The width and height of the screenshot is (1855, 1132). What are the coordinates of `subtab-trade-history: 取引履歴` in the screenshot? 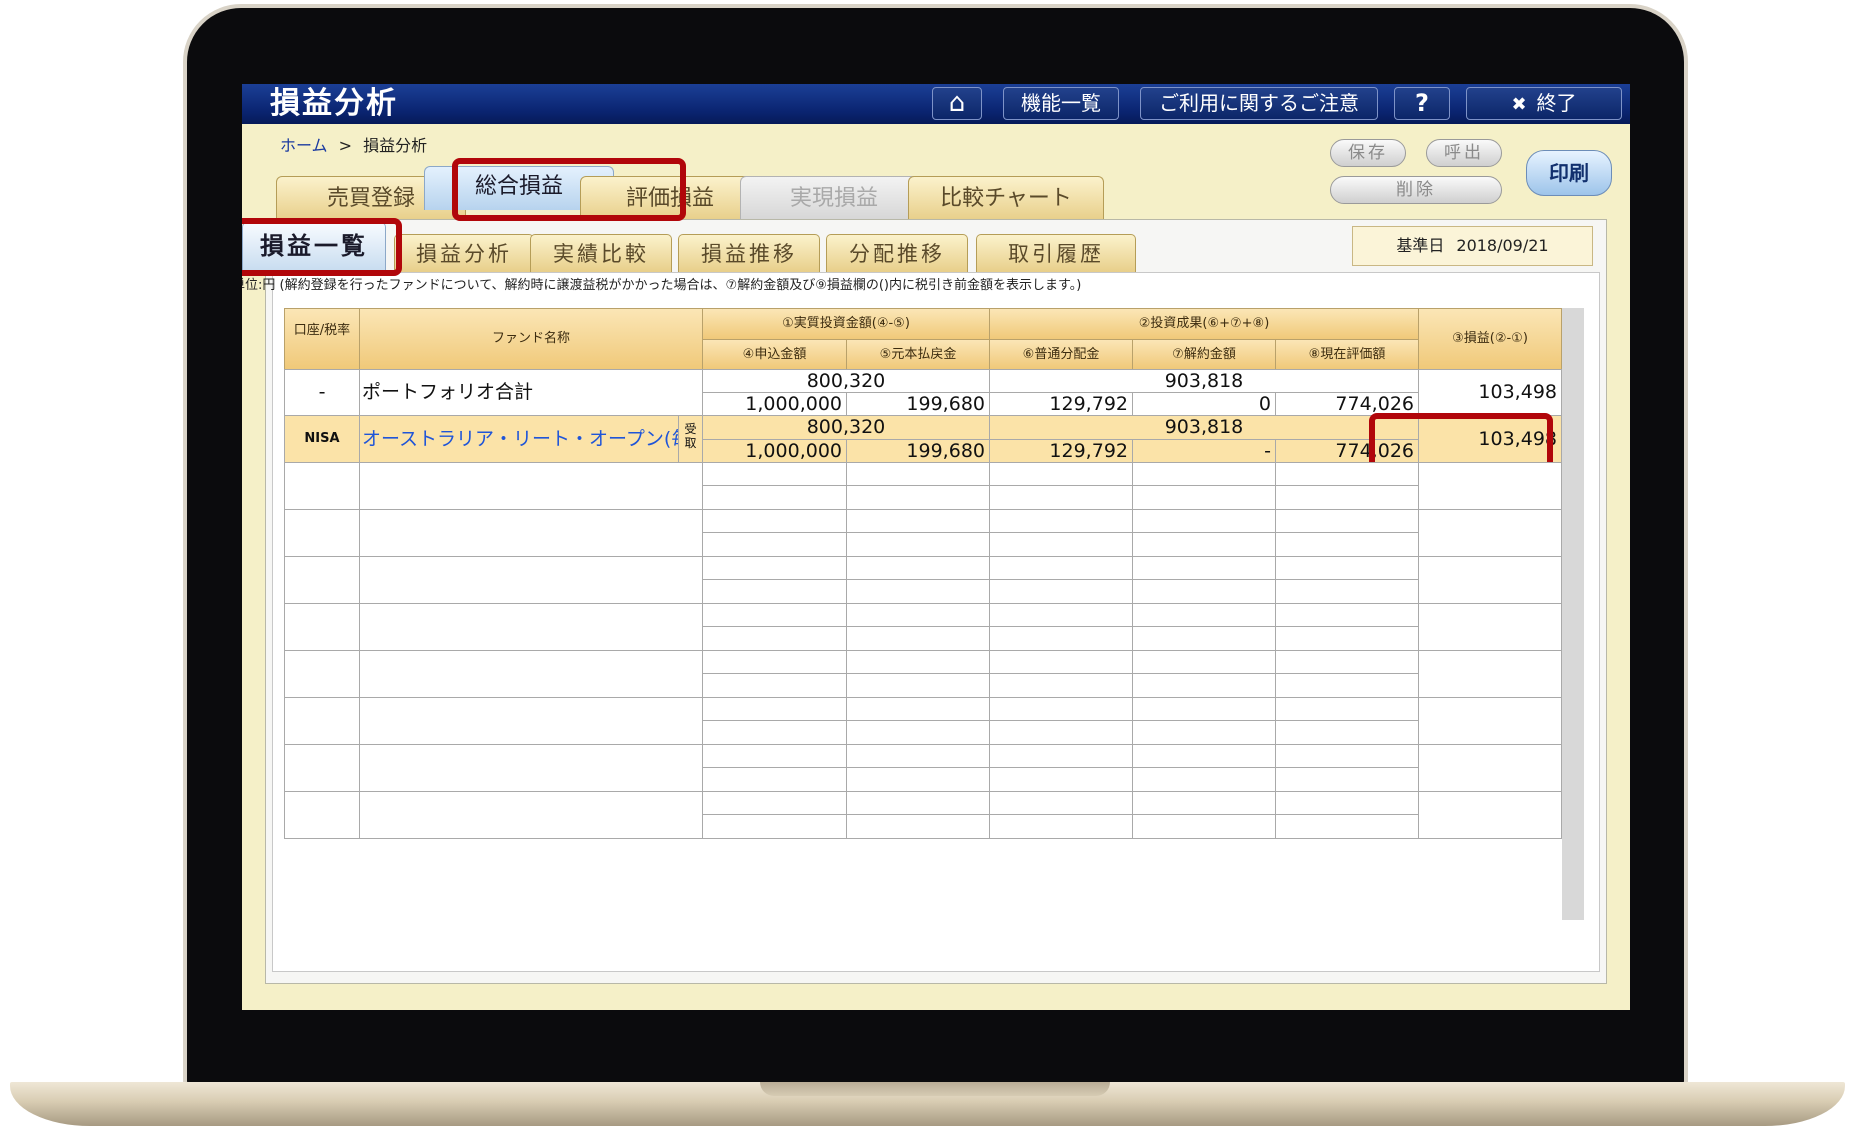 It's located at (1056, 253).